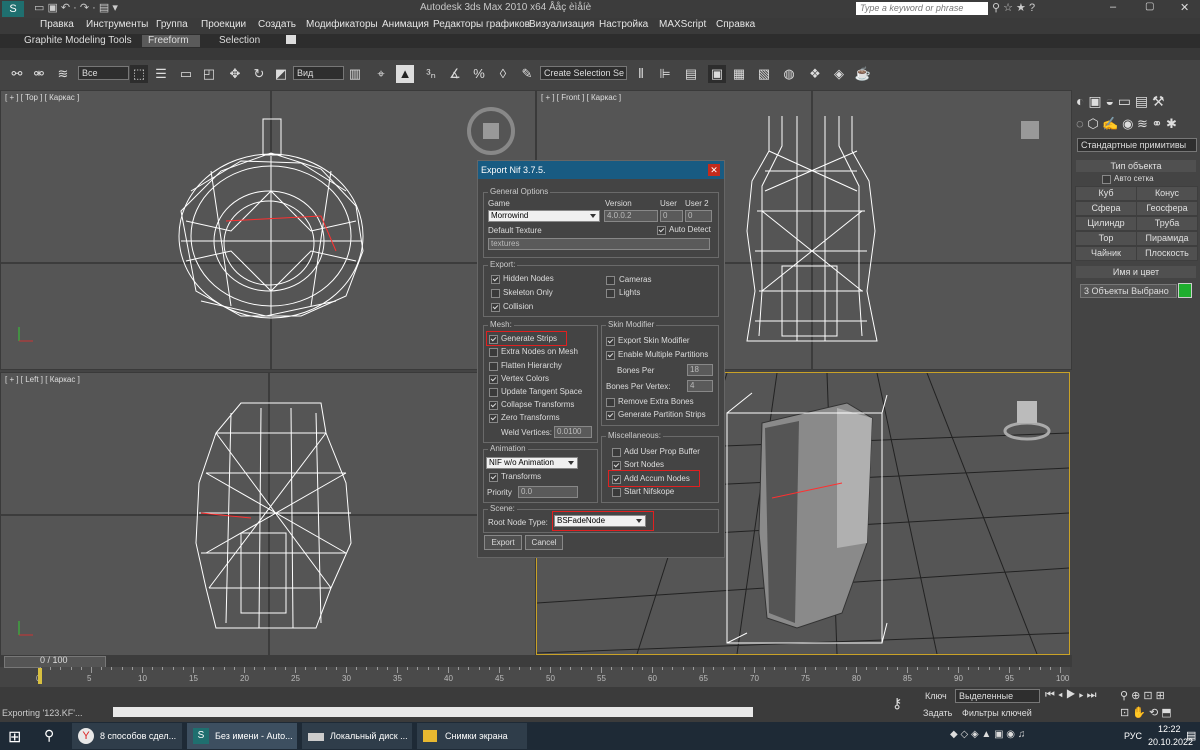 This screenshot has width=1200, height=750. What do you see at coordinates (610, 355) in the screenshot?
I see `multi-partitions-checkbox` at bounding box center [610, 355].